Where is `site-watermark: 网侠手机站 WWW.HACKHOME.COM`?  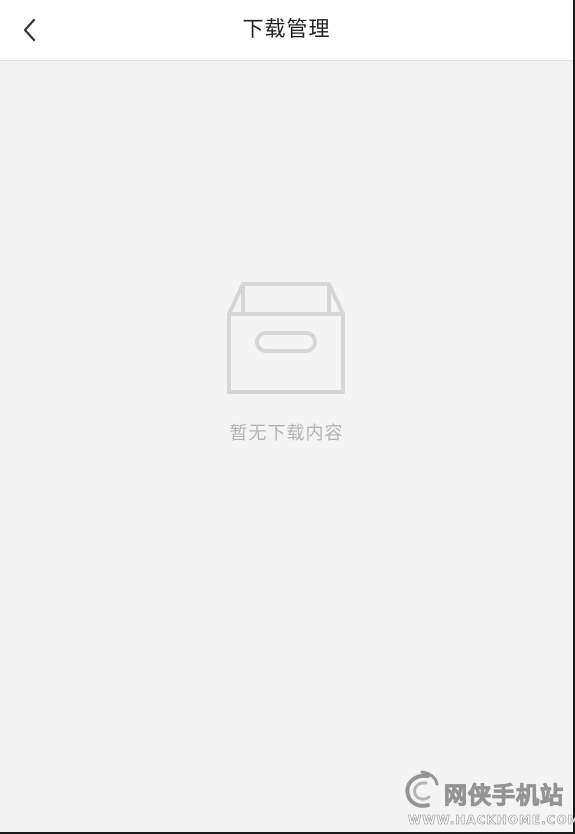 site-watermark: 网侠手机站 WWW.HACKHOME.COM is located at coordinates (488, 800).